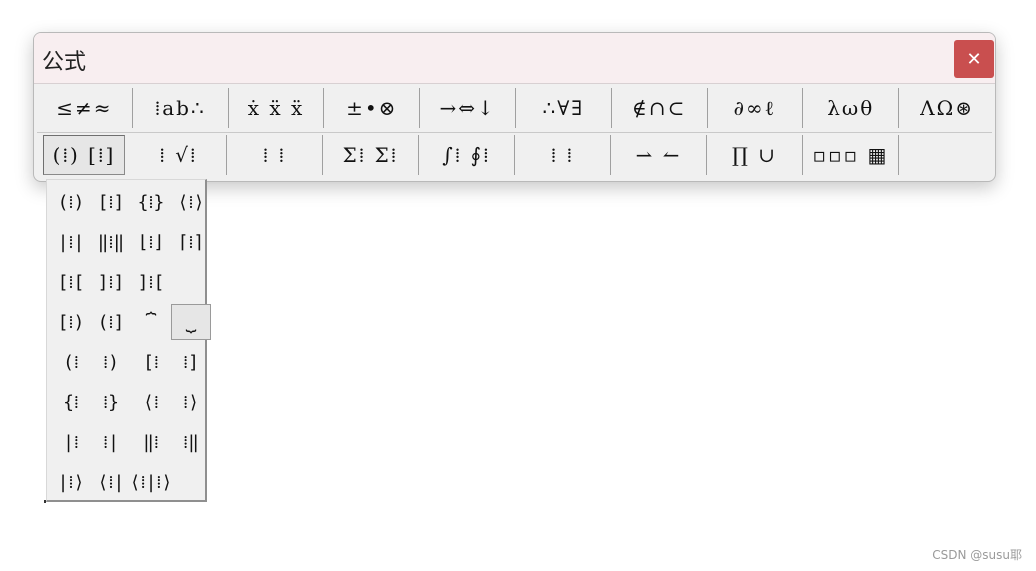 The height and width of the screenshot is (571, 1036). Describe the element at coordinates (151, 322) in the screenshot. I see `overbrace-template: ⏞` at that location.